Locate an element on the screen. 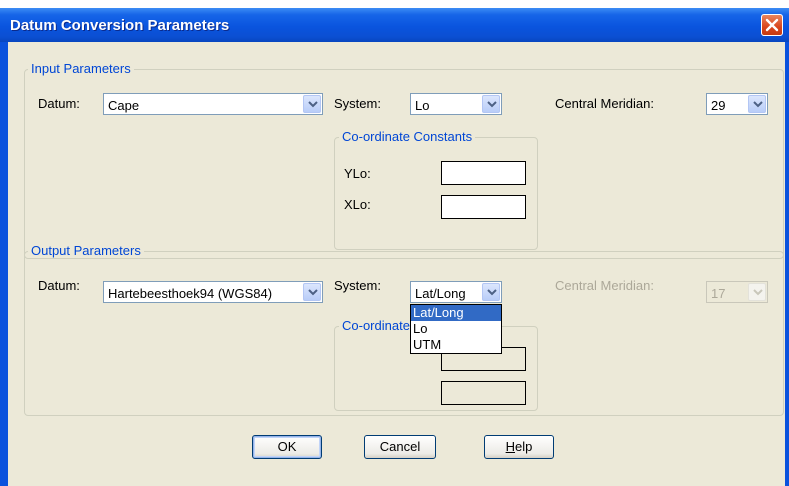 Image resolution: width=789 pixels, height=486 pixels. input-central-meridian-combo: 29 is located at coordinates (737, 104).